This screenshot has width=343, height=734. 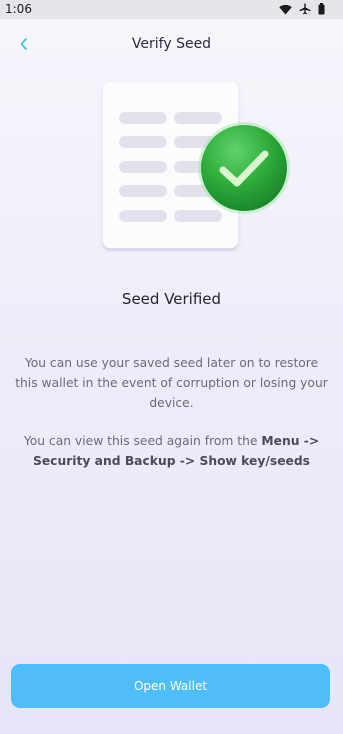 What do you see at coordinates (244, 168) in the screenshot?
I see `checkmark-badge-icon` at bounding box center [244, 168].